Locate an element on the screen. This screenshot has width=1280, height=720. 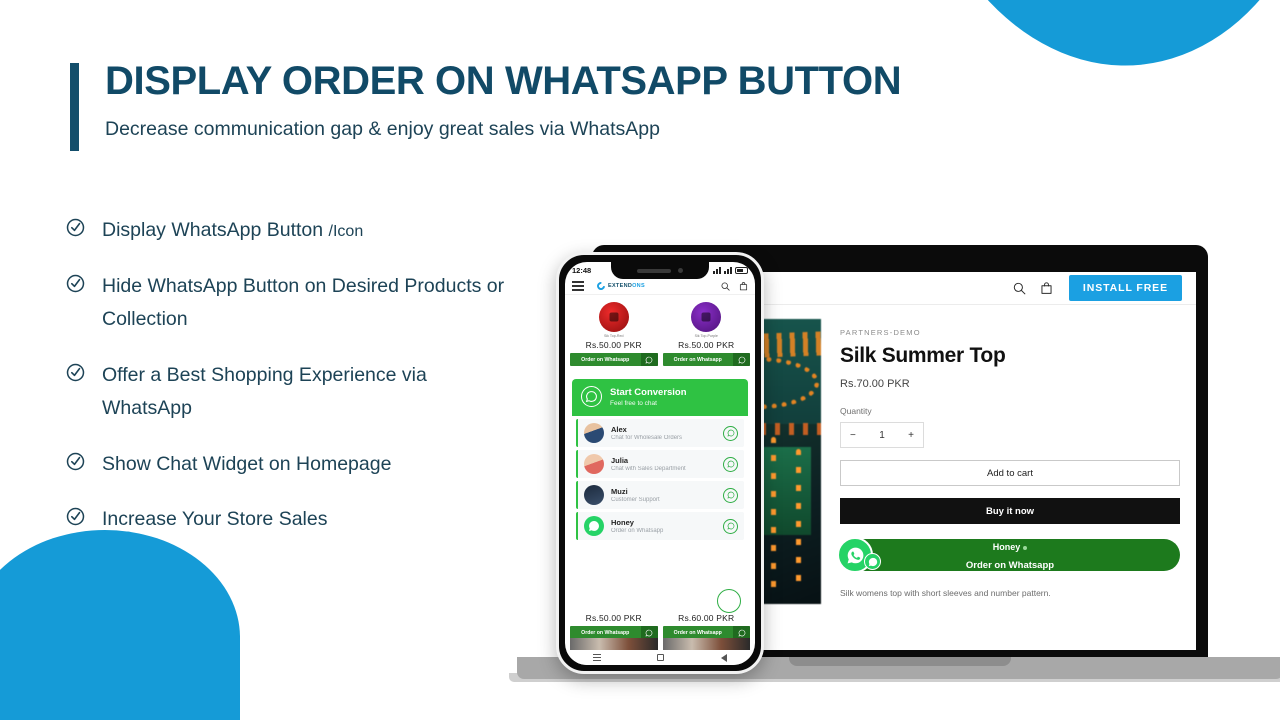
logo-text: EXTENDONS is located at coordinates (626, 286).